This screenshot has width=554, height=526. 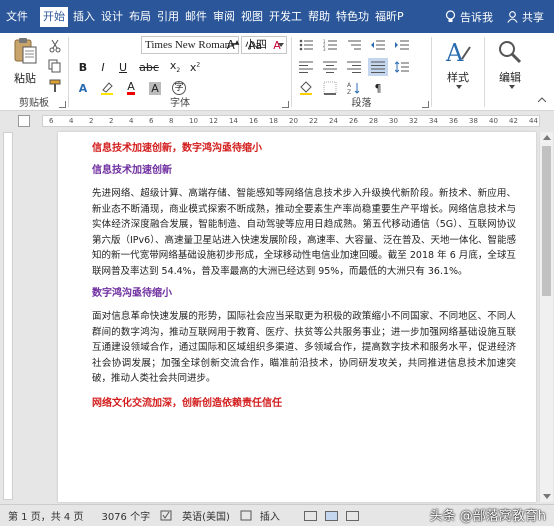 What do you see at coordinates (171, 121) in the screenshot?
I see `ruler-tick-label: 8` at bounding box center [171, 121].